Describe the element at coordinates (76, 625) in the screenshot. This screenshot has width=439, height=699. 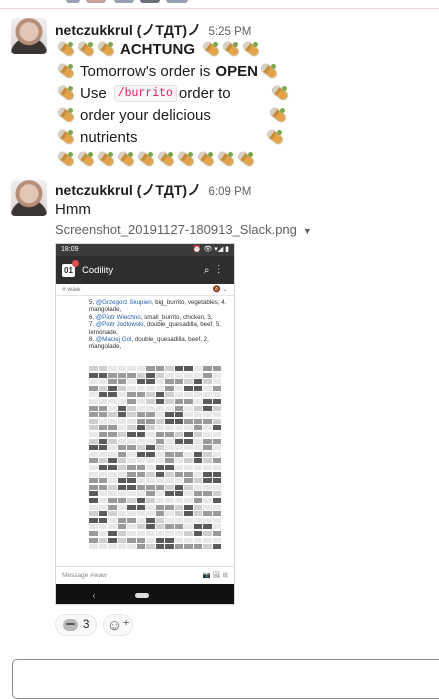
I see `reaction-facepalm: 3` at that location.